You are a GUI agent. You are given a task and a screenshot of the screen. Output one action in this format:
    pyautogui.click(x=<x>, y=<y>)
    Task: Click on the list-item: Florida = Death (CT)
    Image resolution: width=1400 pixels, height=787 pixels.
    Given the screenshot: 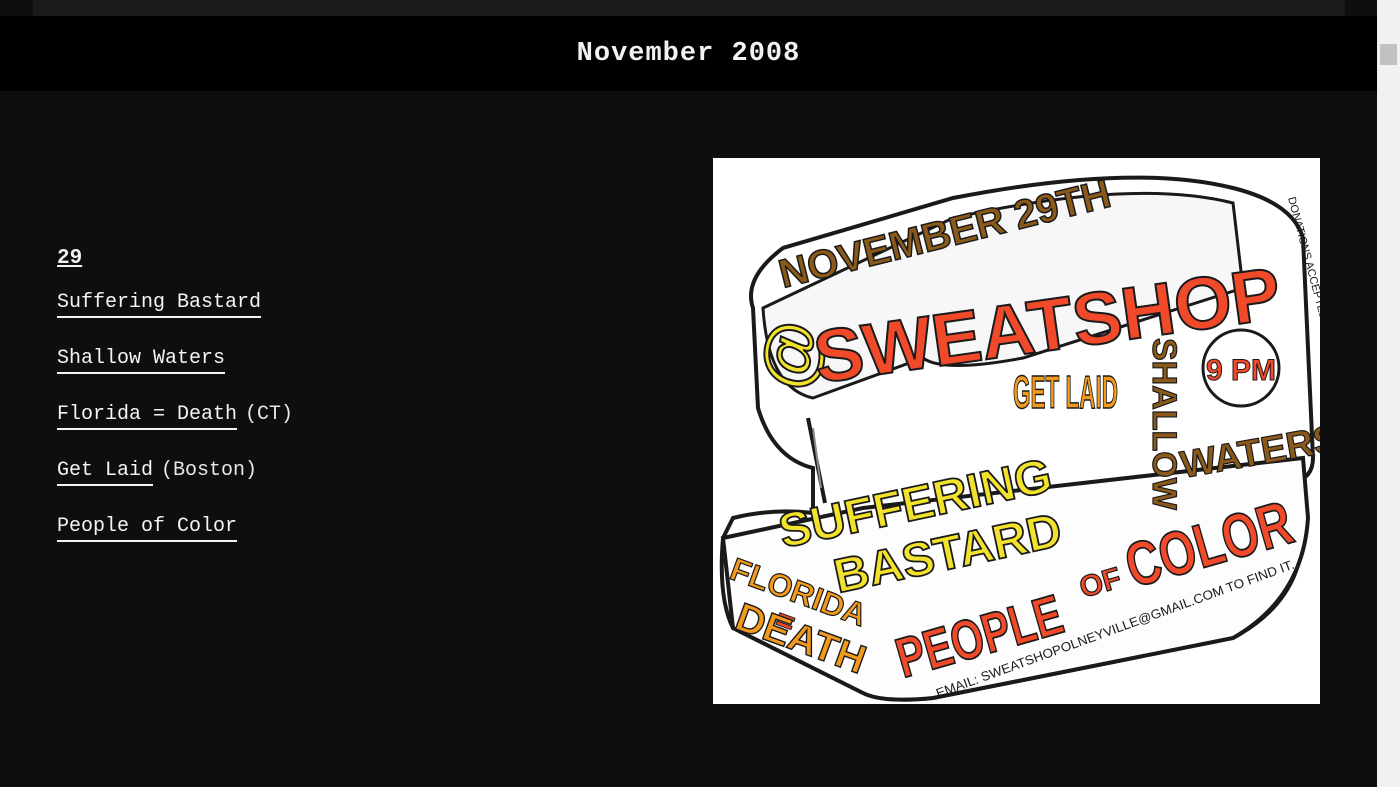 What is the action you would take?
    pyautogui.click(x=175, y=416)
    